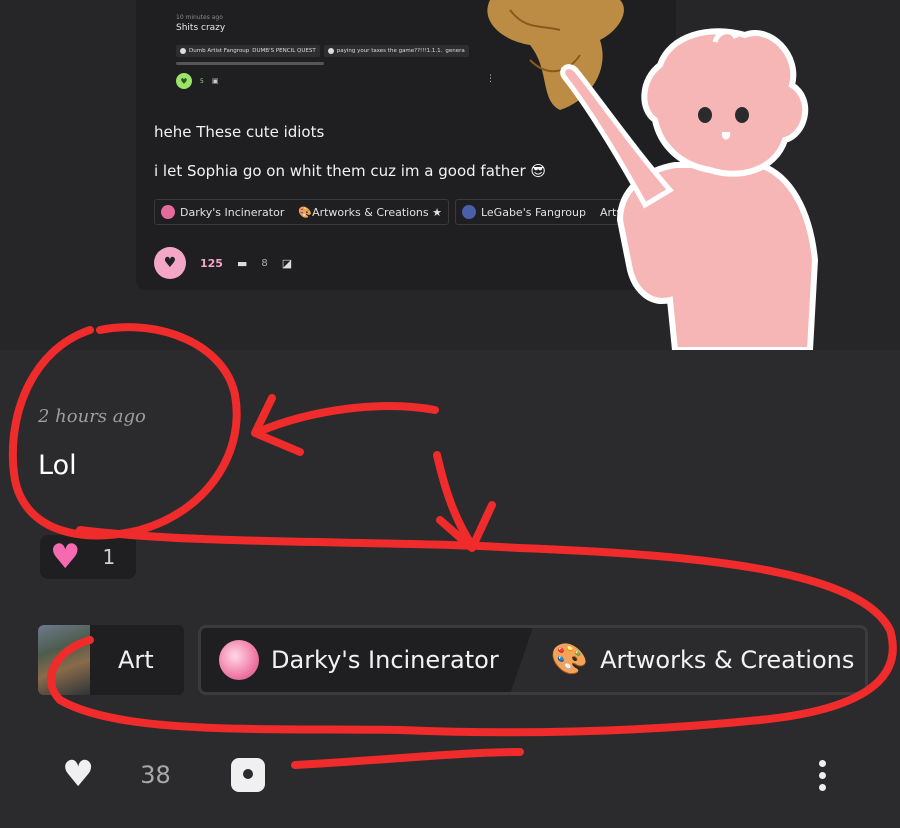 This screenshot has width=900, height=828. I want to click on community-tag-artworks-creations: 🎨 Artworks & Creations, so click(699, 660).